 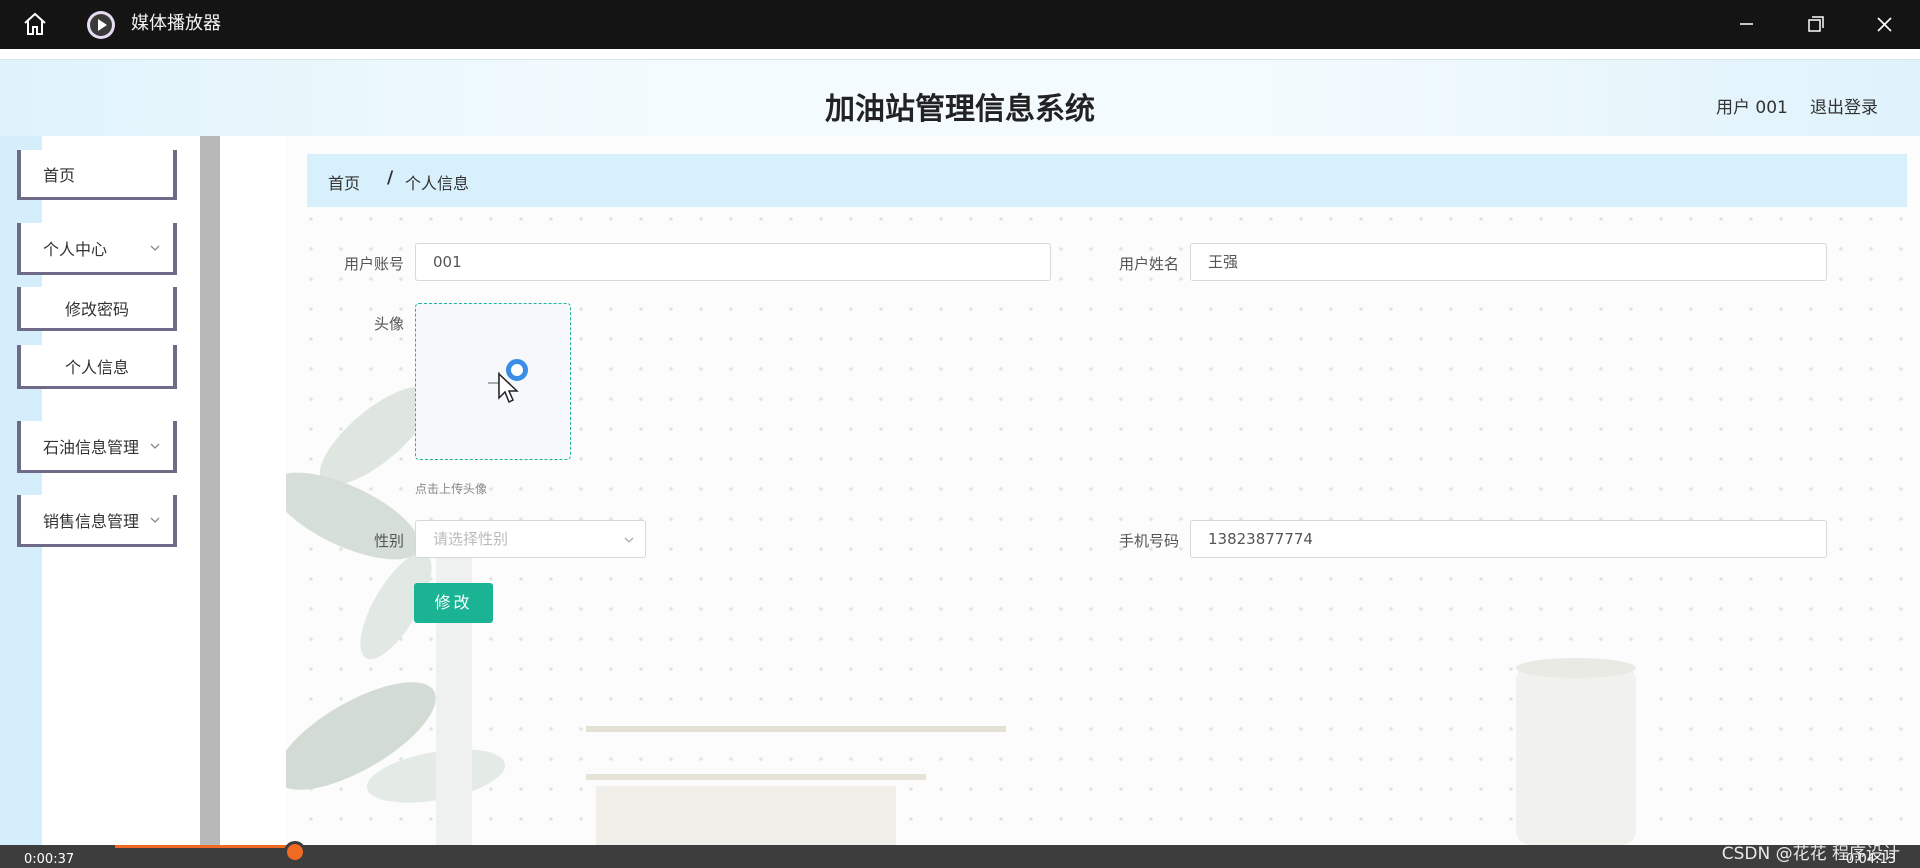 I want to click on name-field: 王强, so click(x=1508, y=262).